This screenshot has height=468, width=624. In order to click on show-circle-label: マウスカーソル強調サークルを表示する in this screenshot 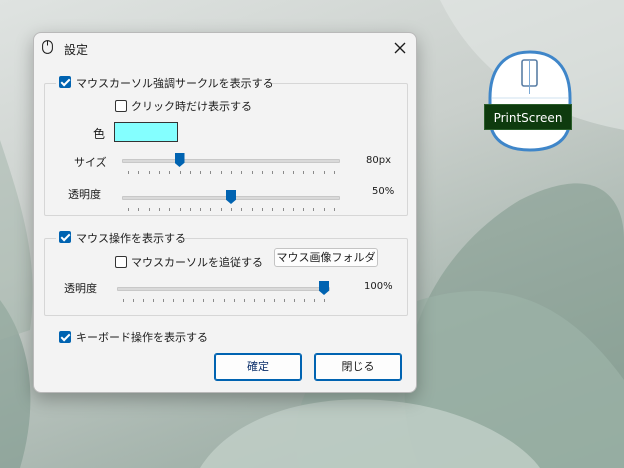, I will do `click(175, 83)`.